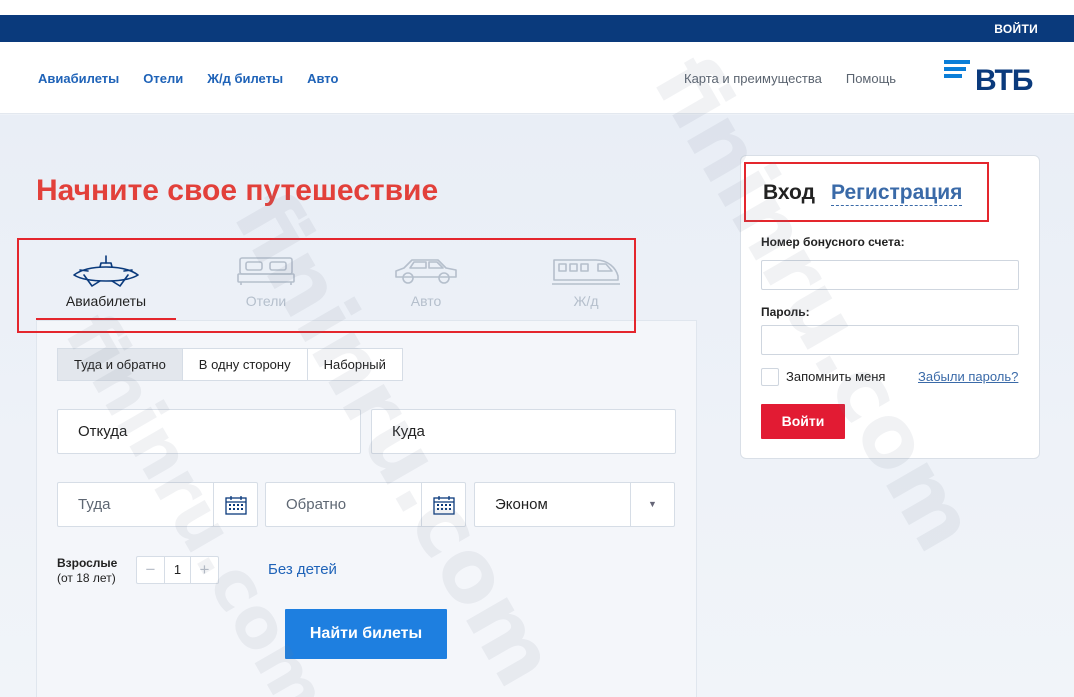  Describe the element at coordinates (86, 578) in the screenshot. I see `adults-age-note: (от 18 лет)` at that location.